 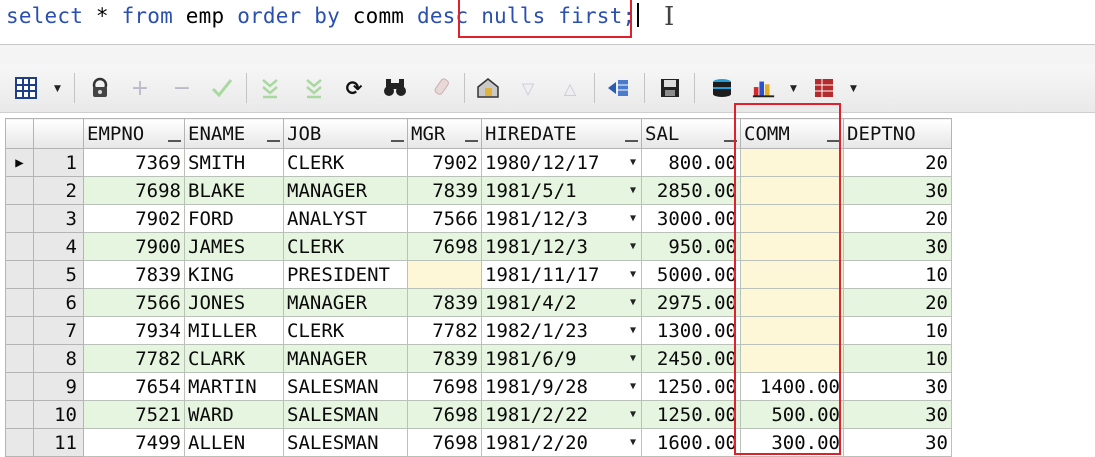 What do you see at coordinates (691, 414) in the screenshot?
I see `cell-sal: 1250.00` at bounding box center [691, 414].